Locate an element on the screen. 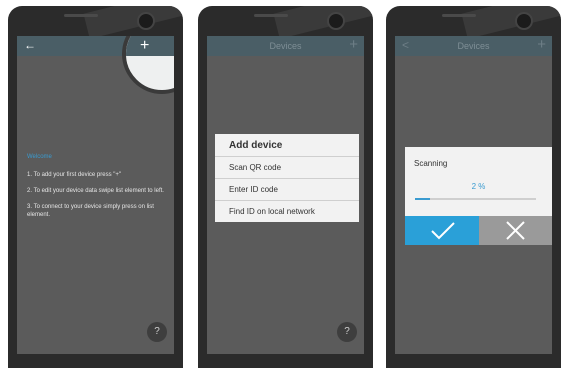 This screenshot has width=561, height=368. back-icon: ← is located at coordinates (30, 45).